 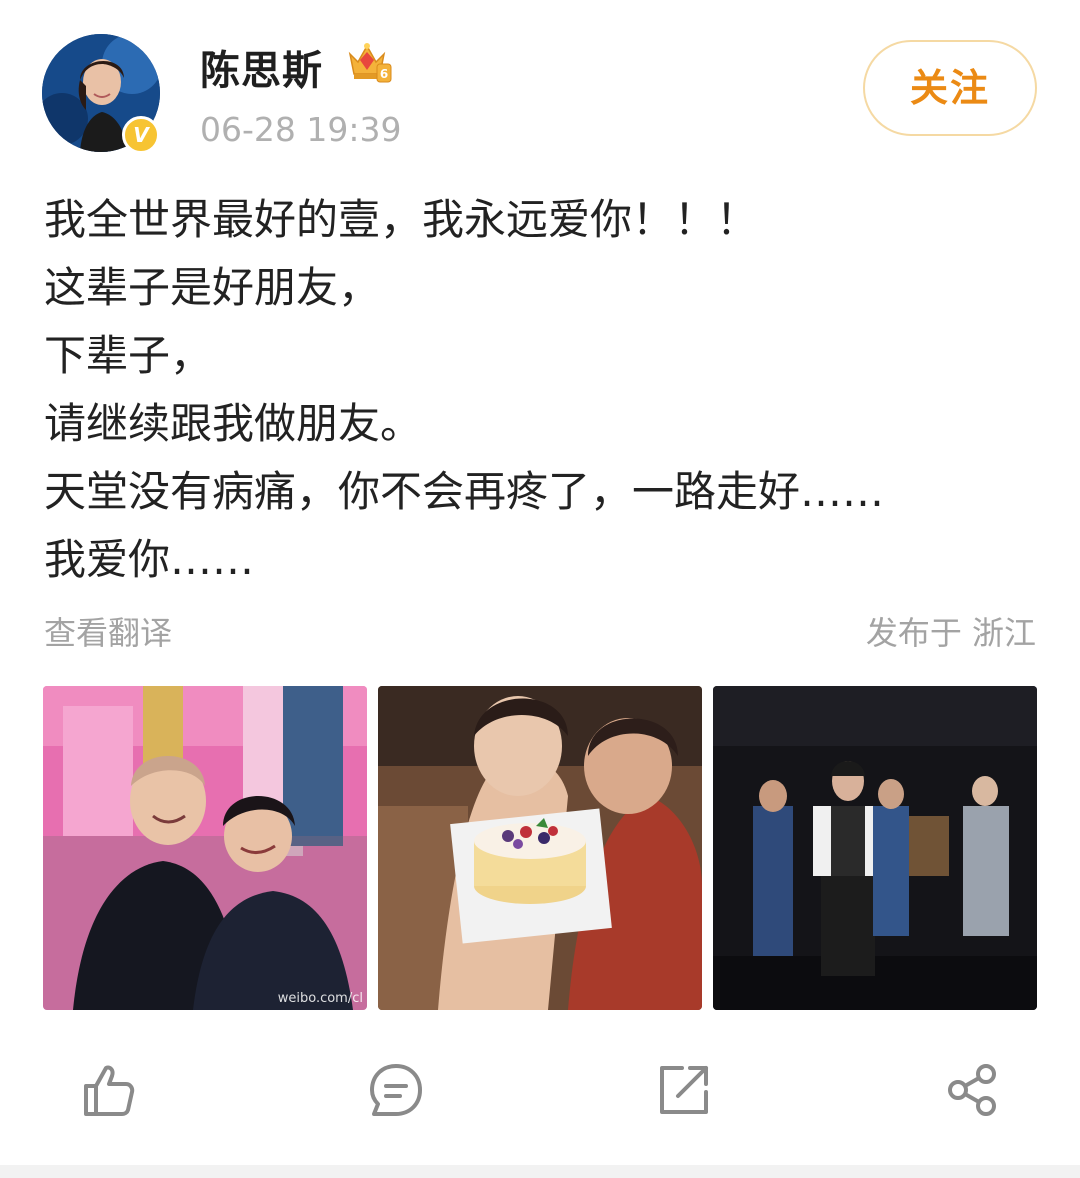 What do you see at coordinates (128, 355) in the screenshot?
I see `post-text-line: 下辈子，` at bounding box center [128, 355].